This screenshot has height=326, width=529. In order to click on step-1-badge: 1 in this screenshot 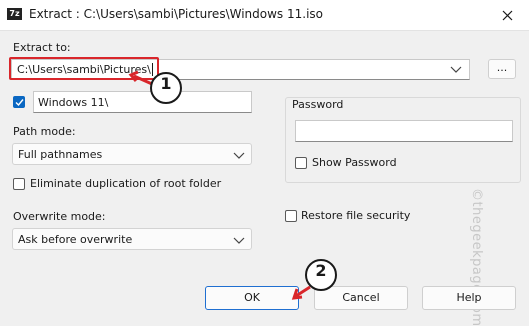, I will do `click(166, 88)`.